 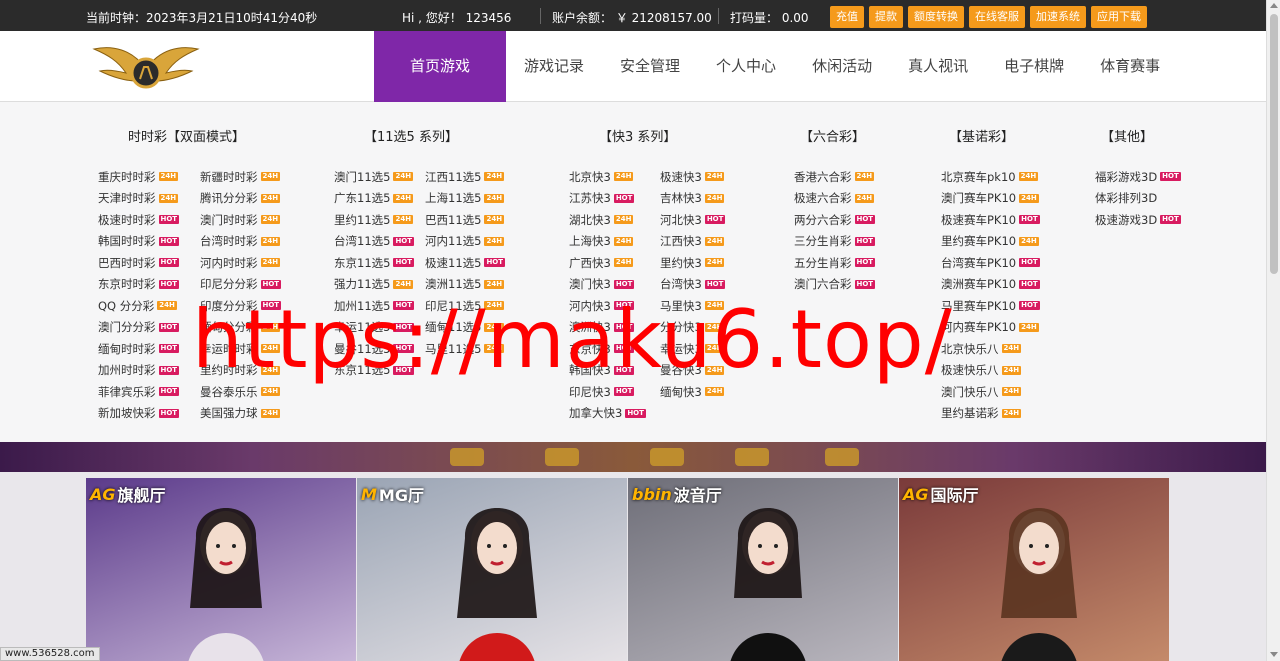 What do you see at coordinates (746, 66) in the screenshot?
I see `nav-personal-center: 个人中心` at bounding box center [746, 66].